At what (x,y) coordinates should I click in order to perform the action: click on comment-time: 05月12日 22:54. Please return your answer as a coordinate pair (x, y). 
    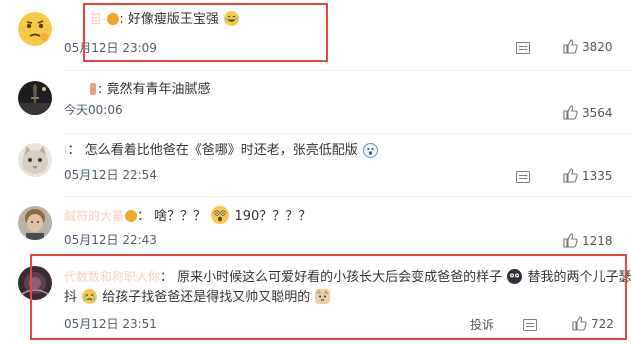
    Looking at the image, I should click on (110, 175).